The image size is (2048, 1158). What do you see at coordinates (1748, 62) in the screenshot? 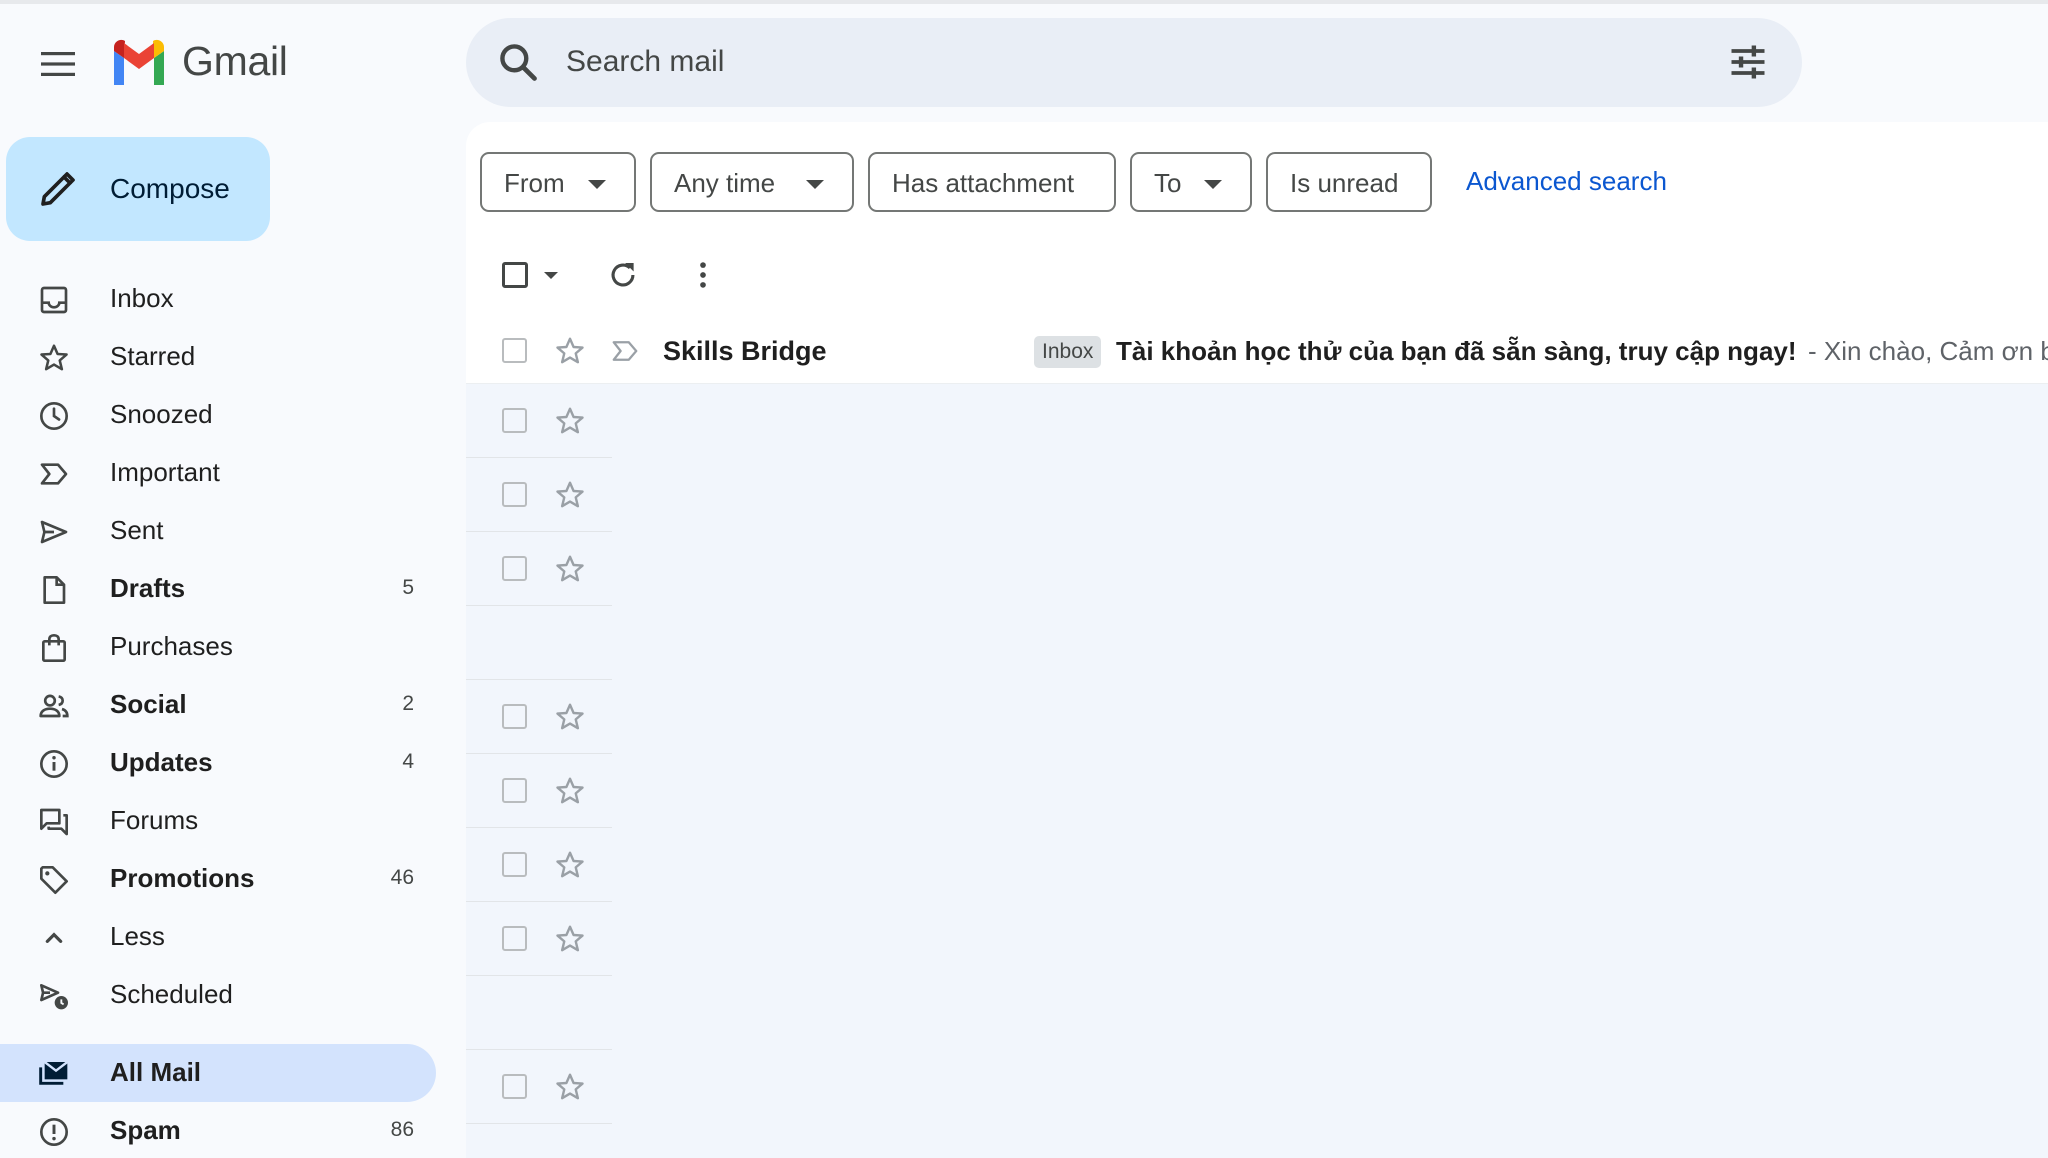
I see `search-options-icon` at bounding box center [1748, 62].